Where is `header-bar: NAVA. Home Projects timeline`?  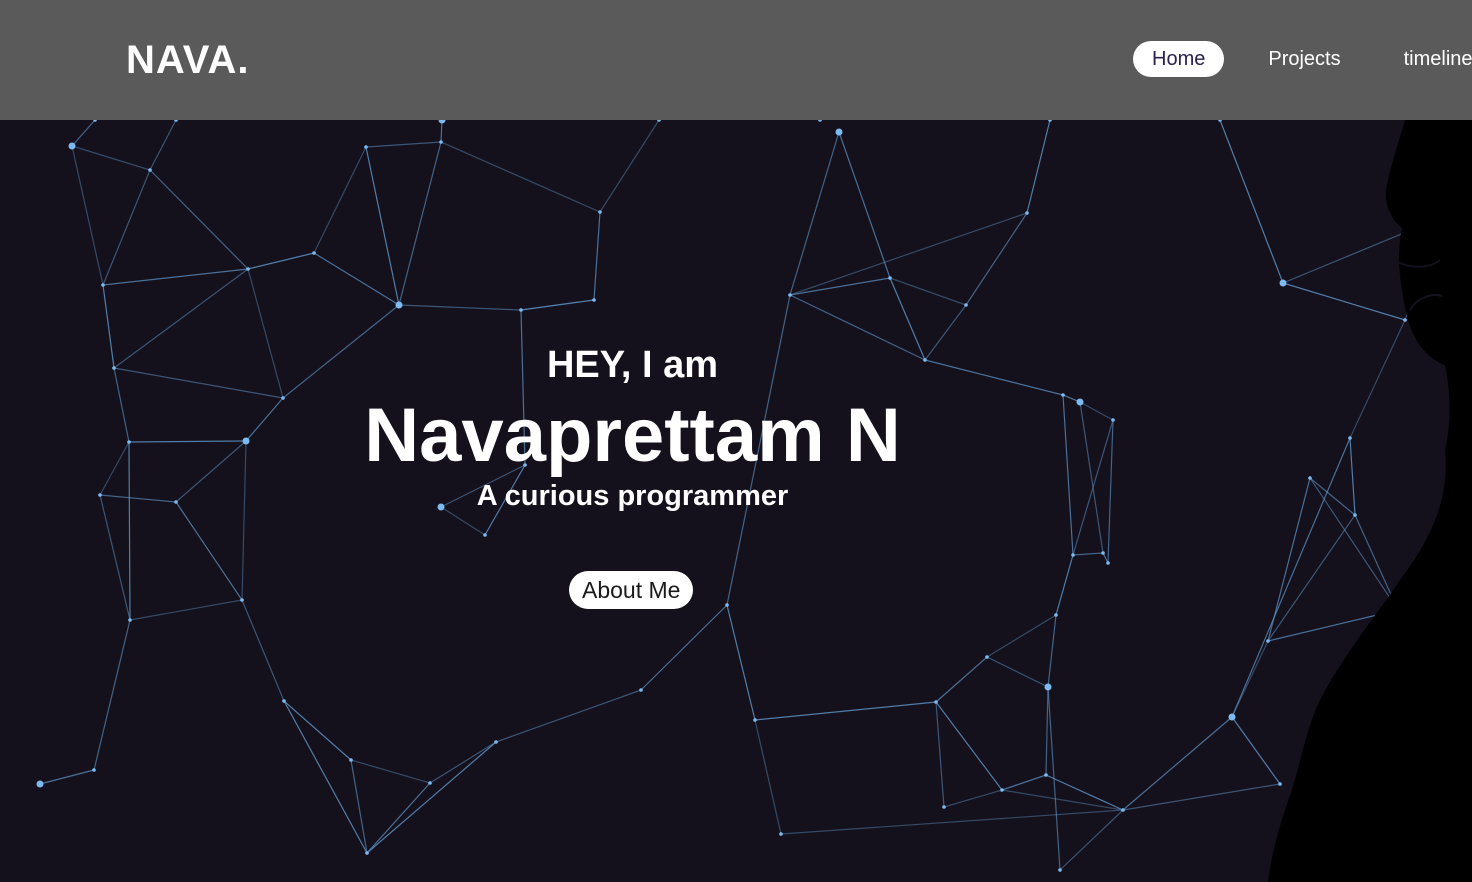
header-bar: NAVA. Home Projects timeline is located at coordinates (736, 60).